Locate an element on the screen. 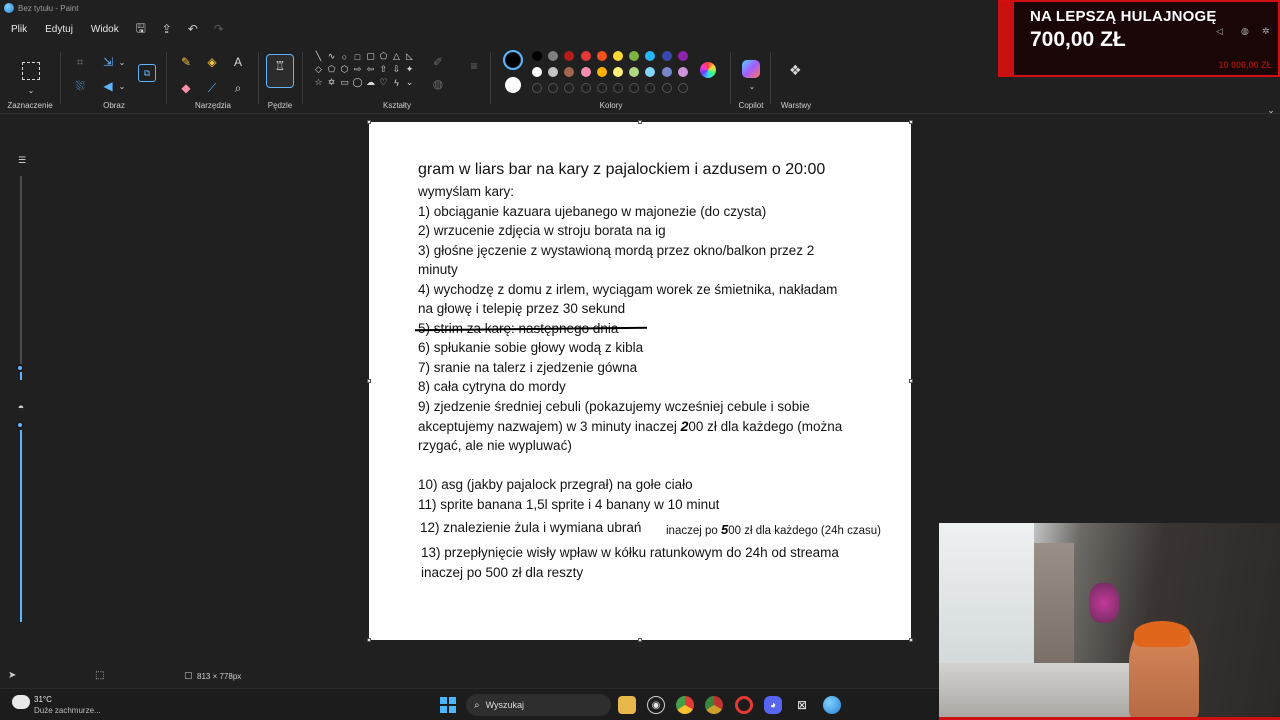 The height and width of the screenshot is (720, 1280). polygon-shape-icon: ⬠ is located at coordinates (383, 56).